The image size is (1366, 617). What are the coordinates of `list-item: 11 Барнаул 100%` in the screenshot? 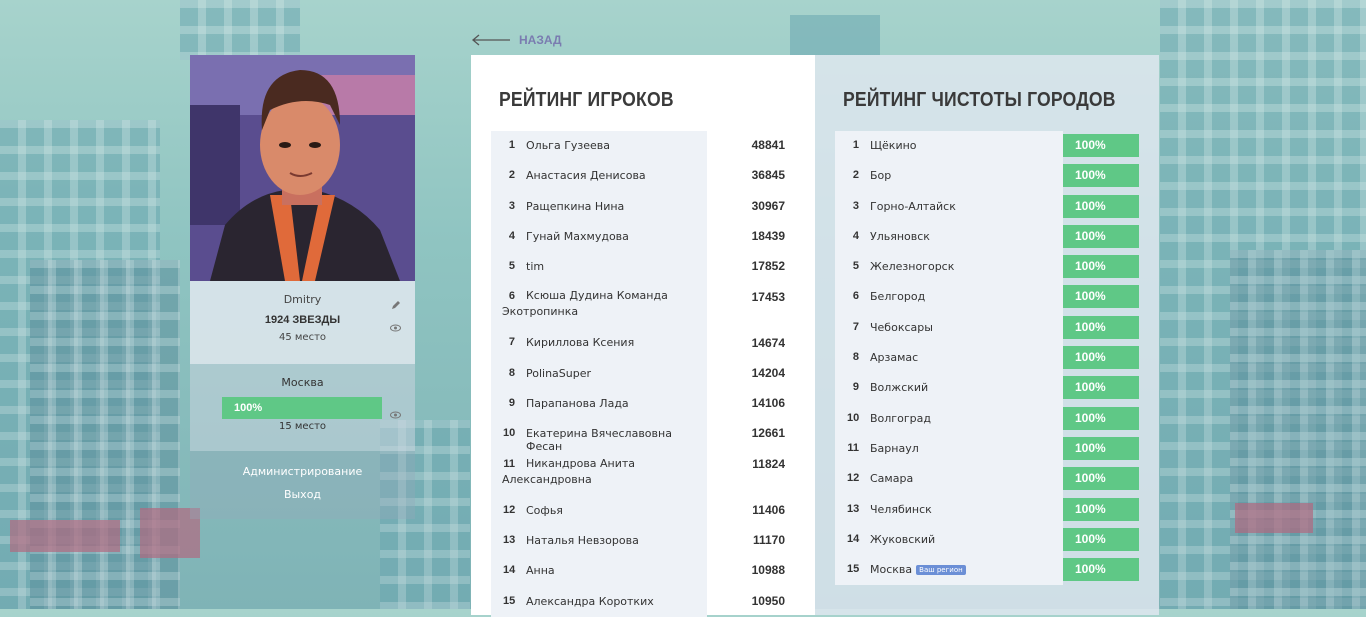 It's located at (987, 449).